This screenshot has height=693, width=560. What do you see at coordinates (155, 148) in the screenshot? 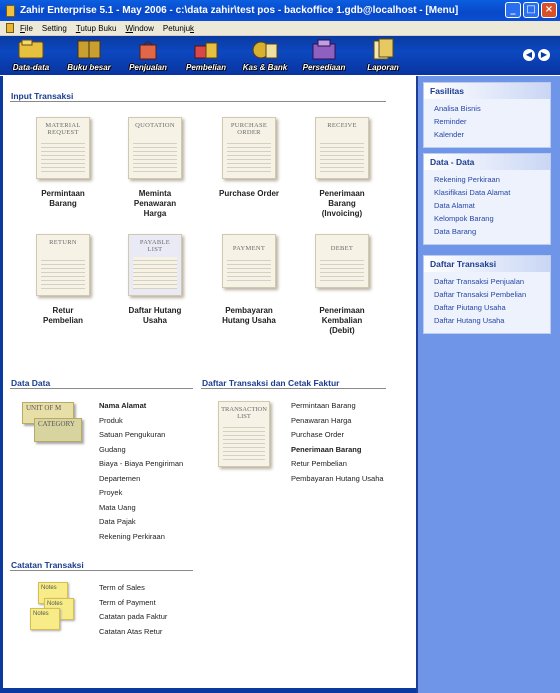
I see `quotation-icon: QUOTATION` at bounding box center [155, 148].